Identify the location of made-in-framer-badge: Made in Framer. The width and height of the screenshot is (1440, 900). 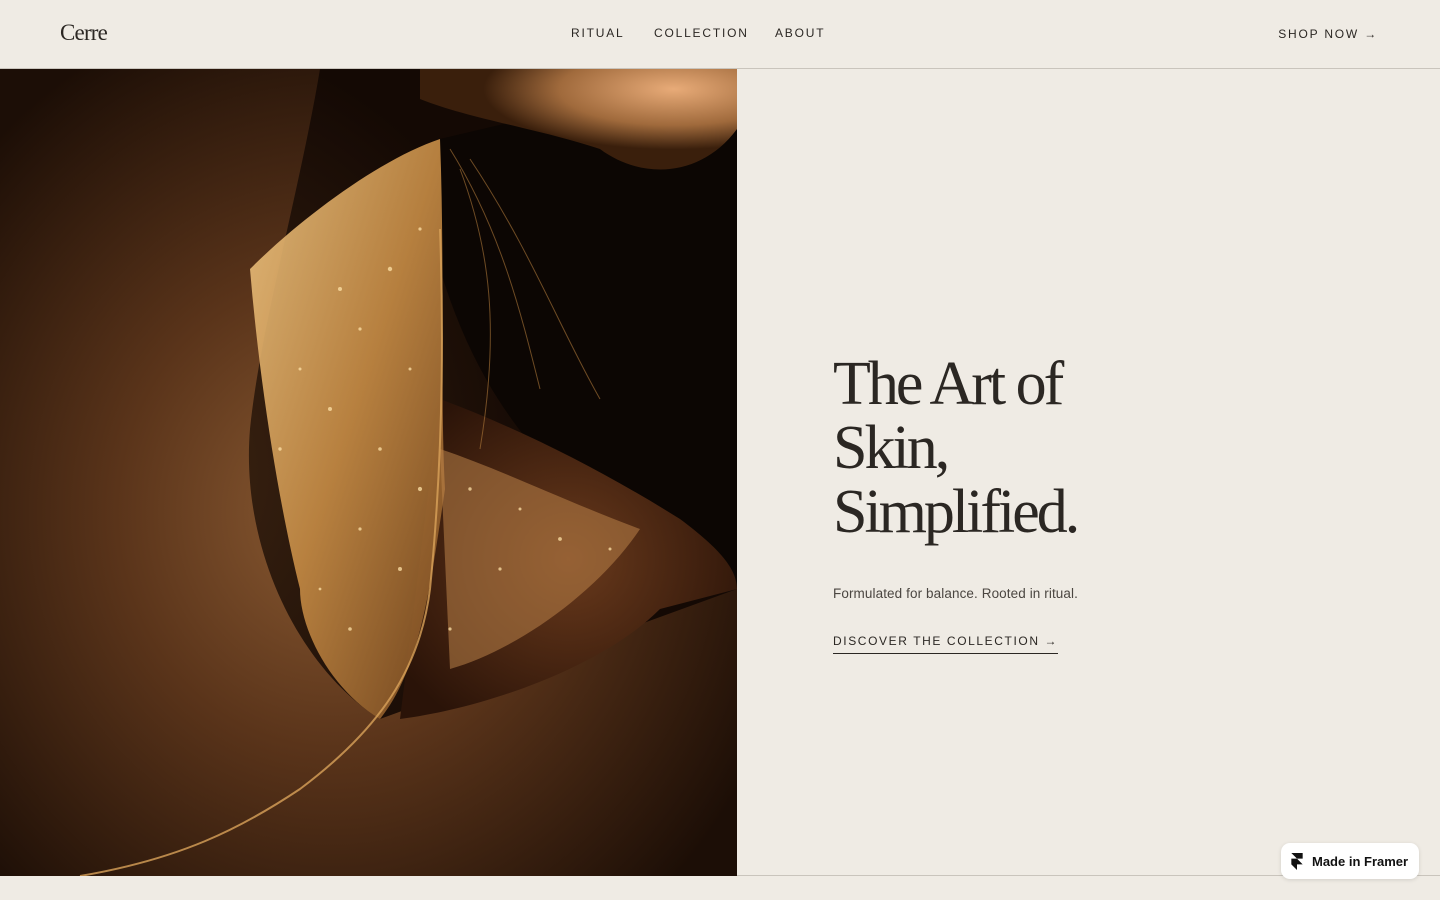
(1350, 861).